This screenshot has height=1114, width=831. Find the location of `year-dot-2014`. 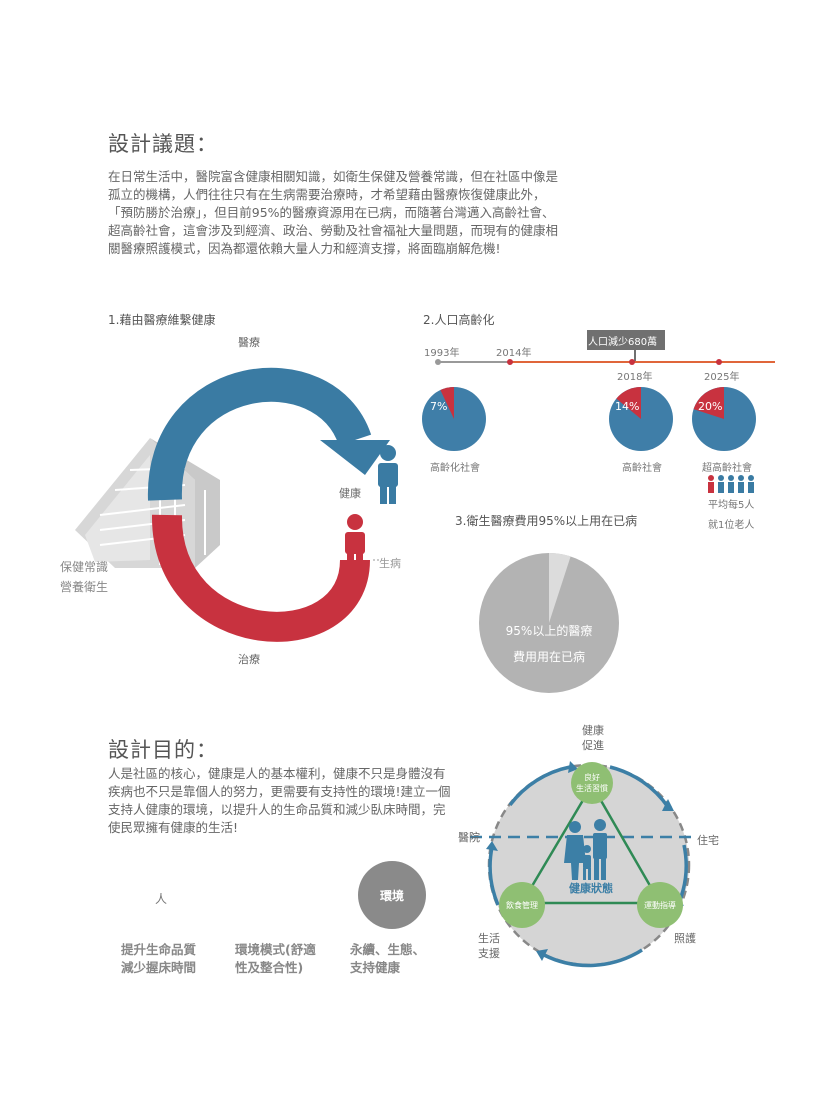

year-dot-2014 is located at coordinates (510, 362).